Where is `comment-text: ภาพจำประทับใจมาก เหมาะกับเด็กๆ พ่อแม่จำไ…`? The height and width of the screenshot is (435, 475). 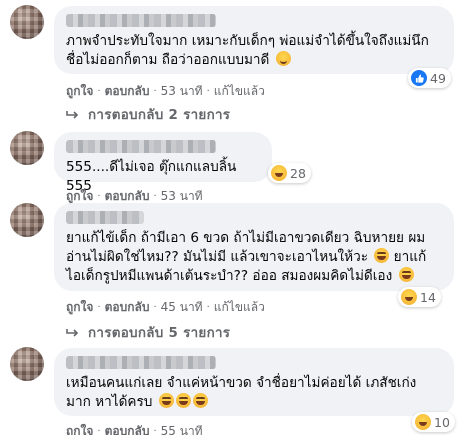 comment-text: ภาพจำประทับใจมาก เหมาะกับเด็กๆ พ่อแม่จำไ… is located at coordinates (247, 50).